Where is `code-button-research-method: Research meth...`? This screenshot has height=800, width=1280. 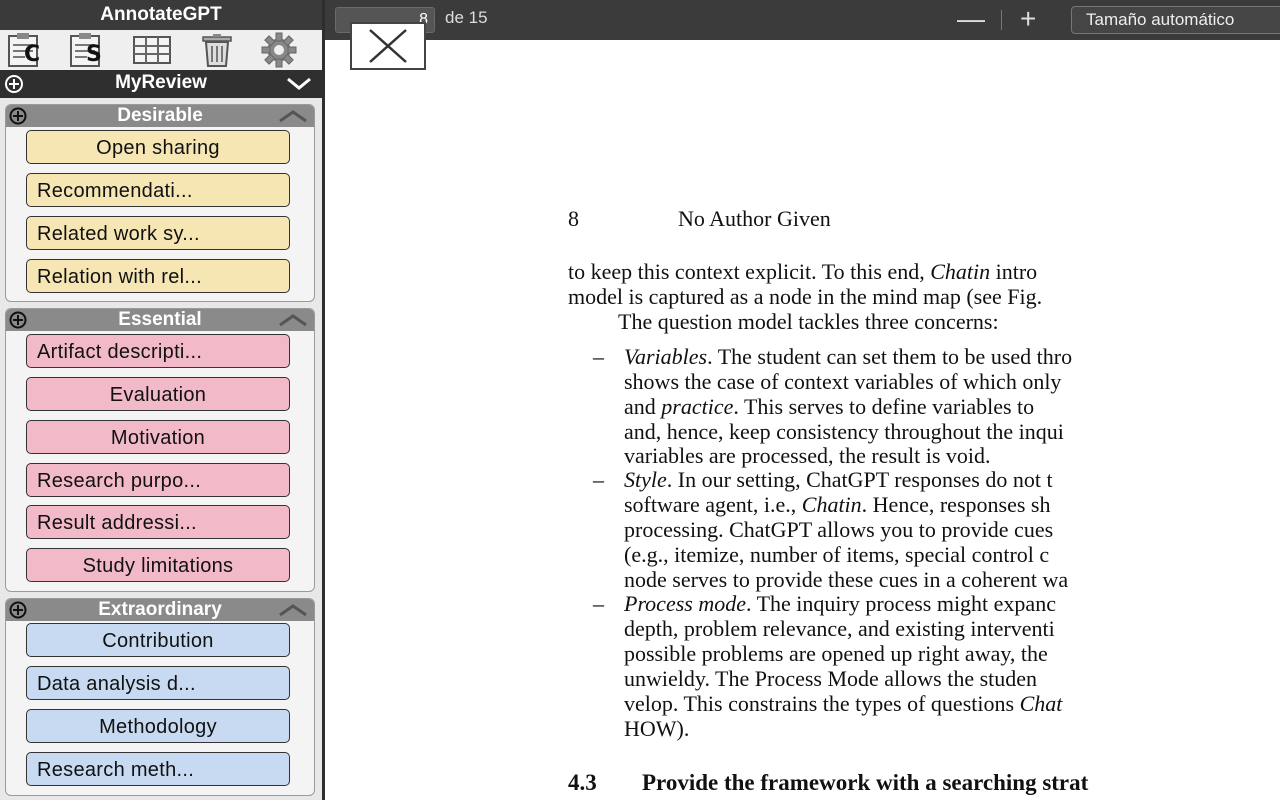
code-button-research-method: Research meth... is located at coordinates (158, 769).